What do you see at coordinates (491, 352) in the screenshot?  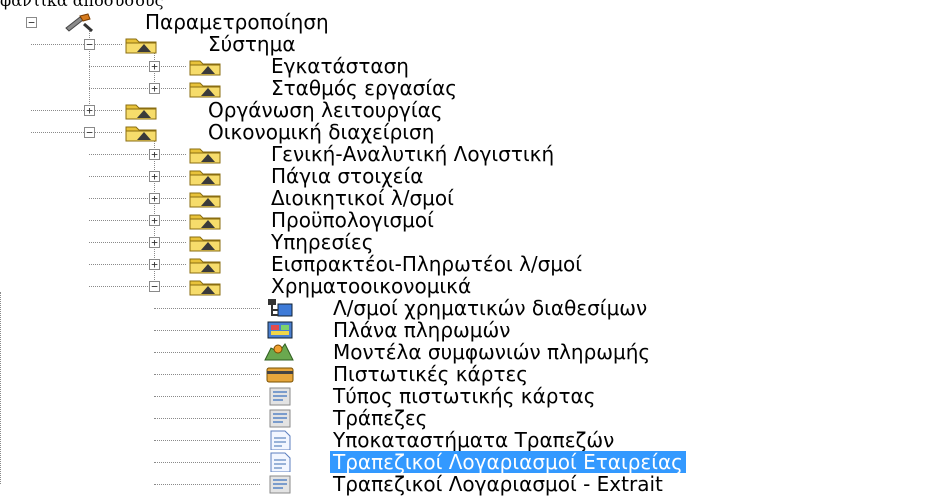 I see `tree-item-label: Μοντέλα συμφωνιών πληρωμής` at bounding box center [491, 352].